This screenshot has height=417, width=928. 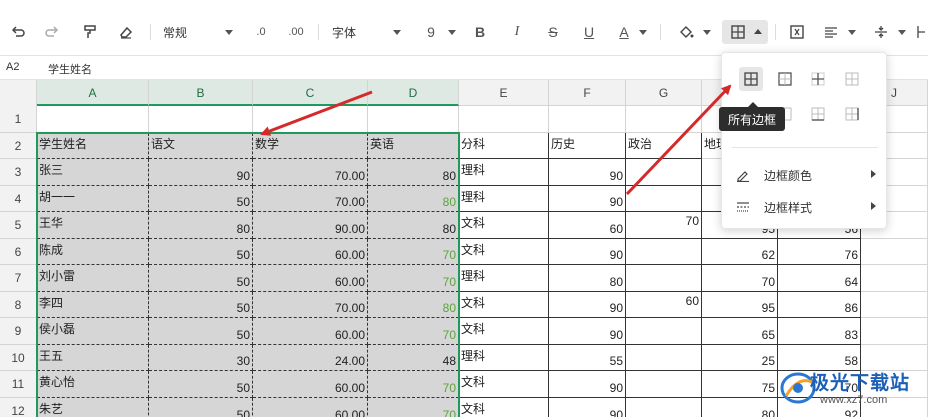 What do you see at coordinates (818, 79) in the screenshot?
I see `inner-border-icon` at bounding box center [818, 79].